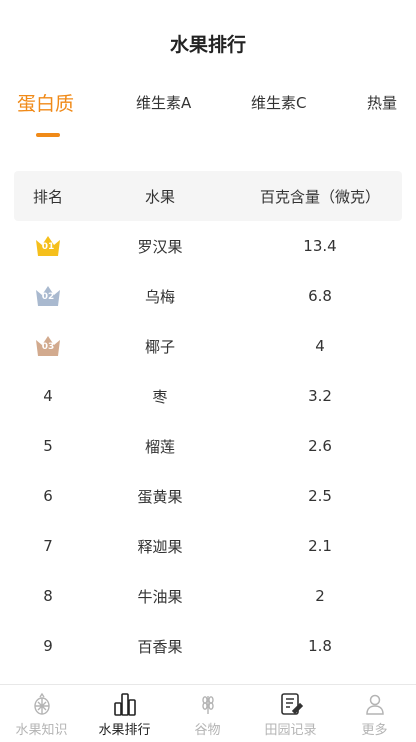 This screenshot has height=742, width=416. I want to click on header-fruit: 水果, so click(159, 196).